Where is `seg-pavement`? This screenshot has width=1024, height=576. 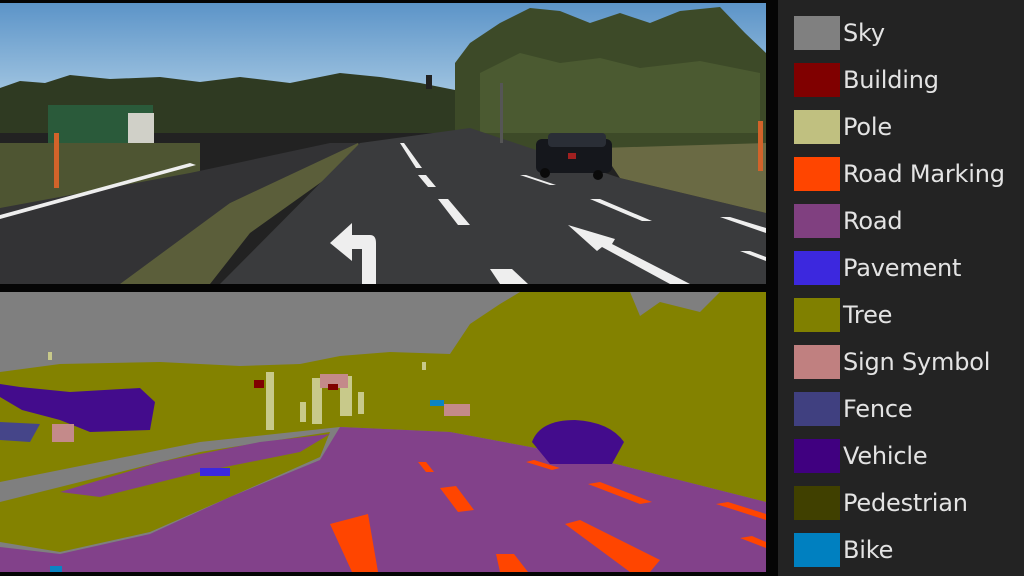 seg-pavement is located at coordinates (215, 472).